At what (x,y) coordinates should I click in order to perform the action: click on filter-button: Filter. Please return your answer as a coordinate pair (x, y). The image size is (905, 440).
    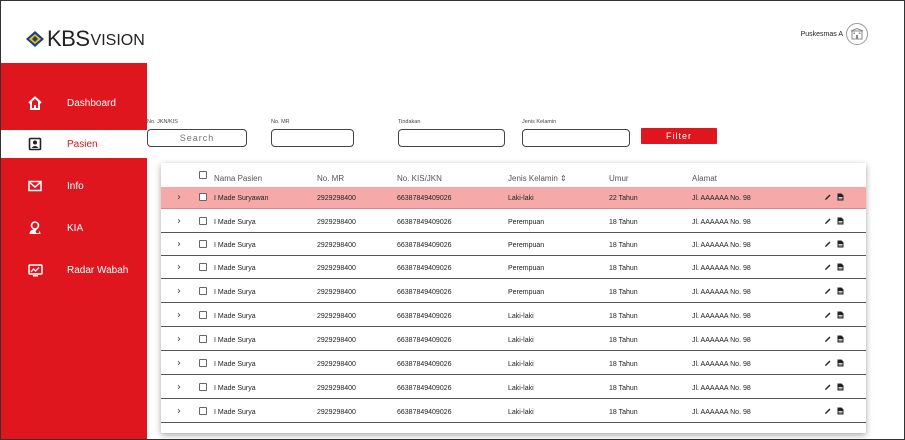
    Looking at the image, I should click on (679, 136).